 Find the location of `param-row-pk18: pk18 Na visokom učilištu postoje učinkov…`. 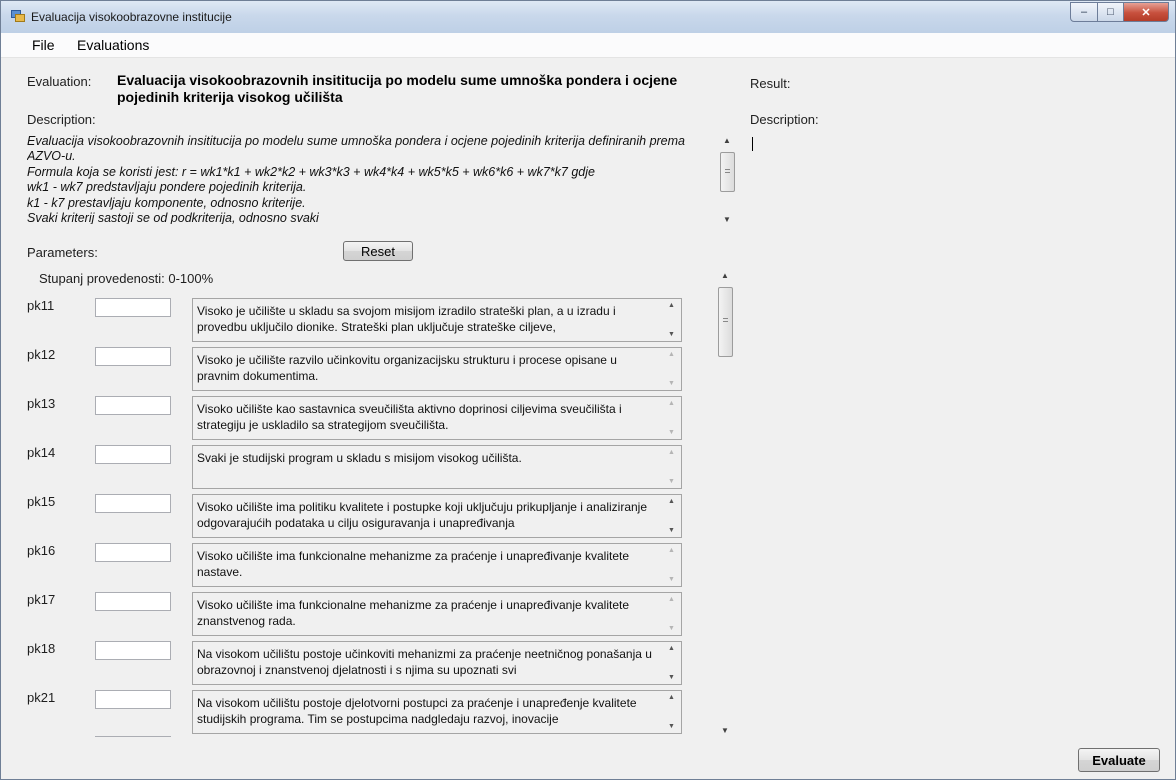

param-row-pk18: pk18 Na visokom učilištu postoje učinkov… is located at coordinates (369, 665).